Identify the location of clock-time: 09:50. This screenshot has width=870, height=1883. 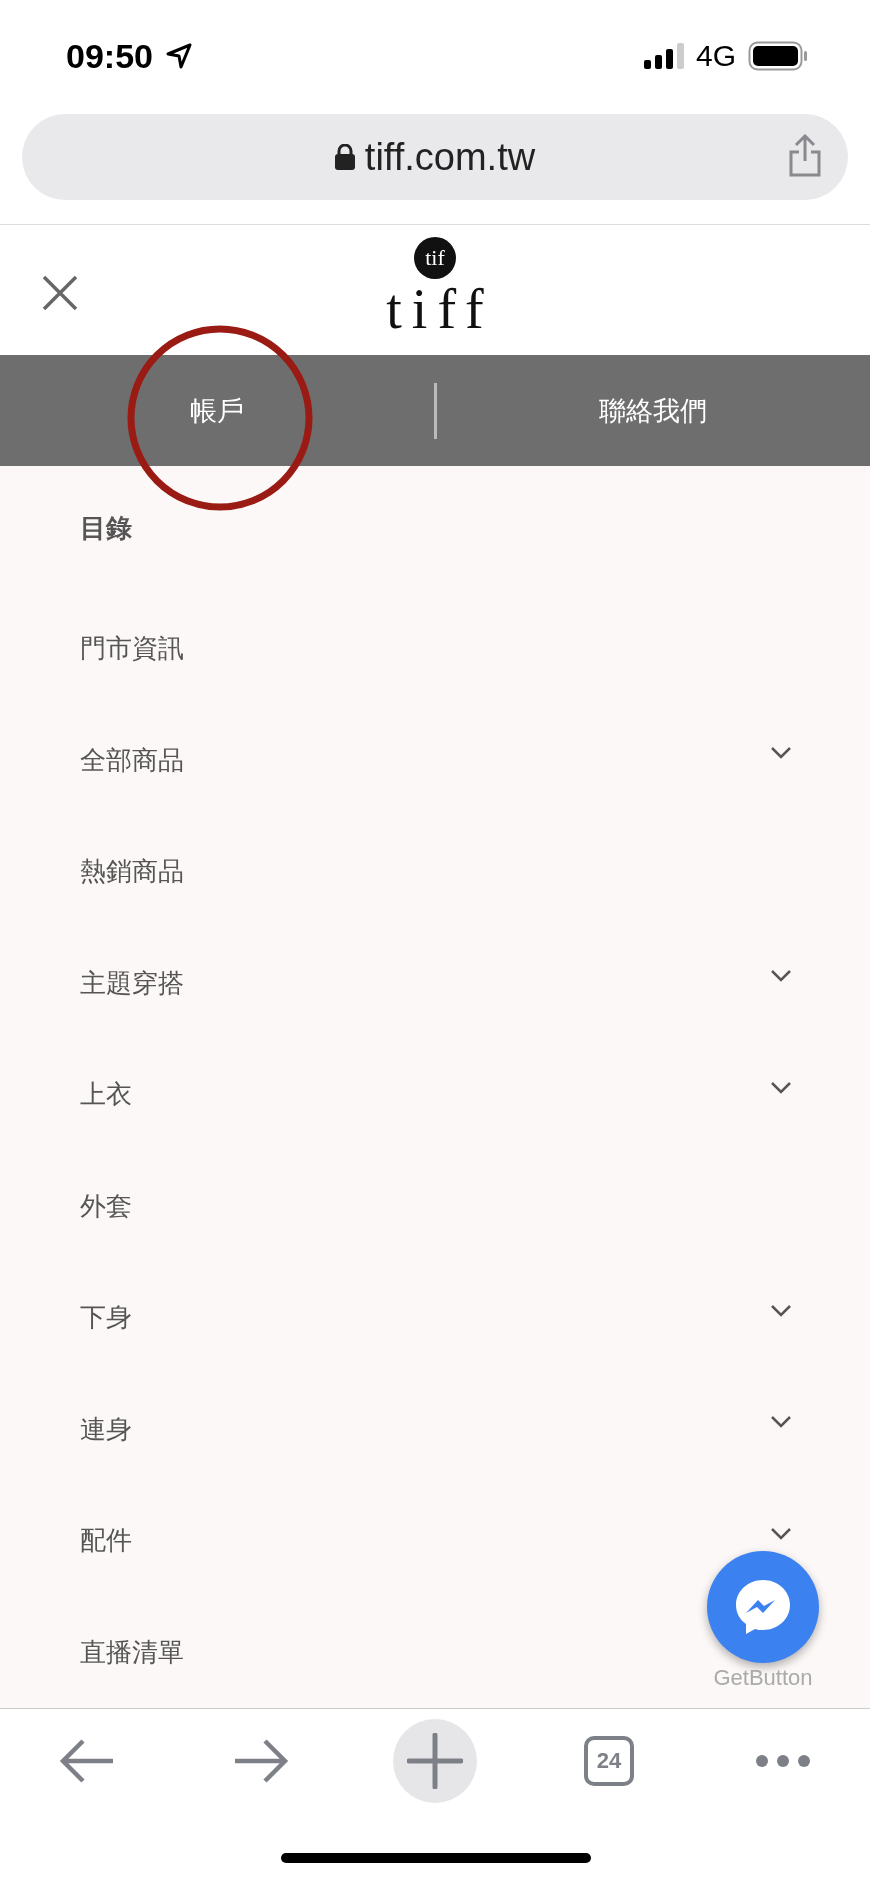
(109, 56).